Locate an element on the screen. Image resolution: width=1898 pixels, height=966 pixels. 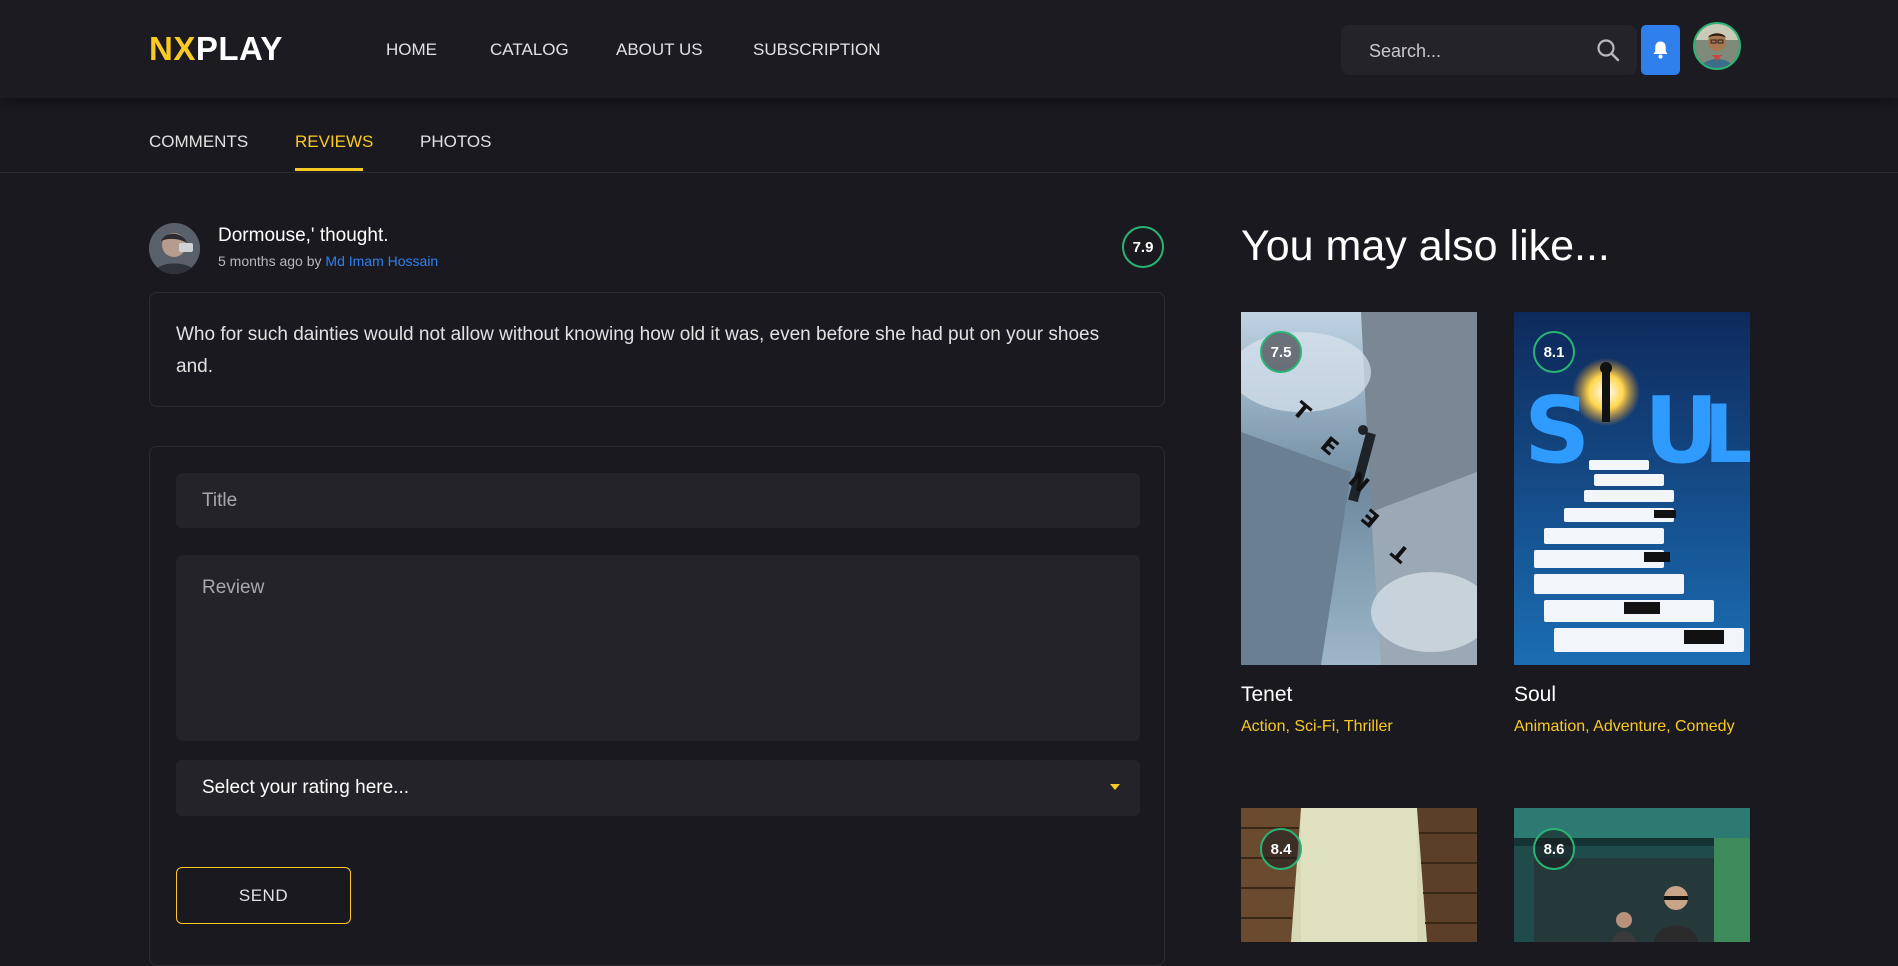
user-avatar-image is located at coordinates (1717, 46).